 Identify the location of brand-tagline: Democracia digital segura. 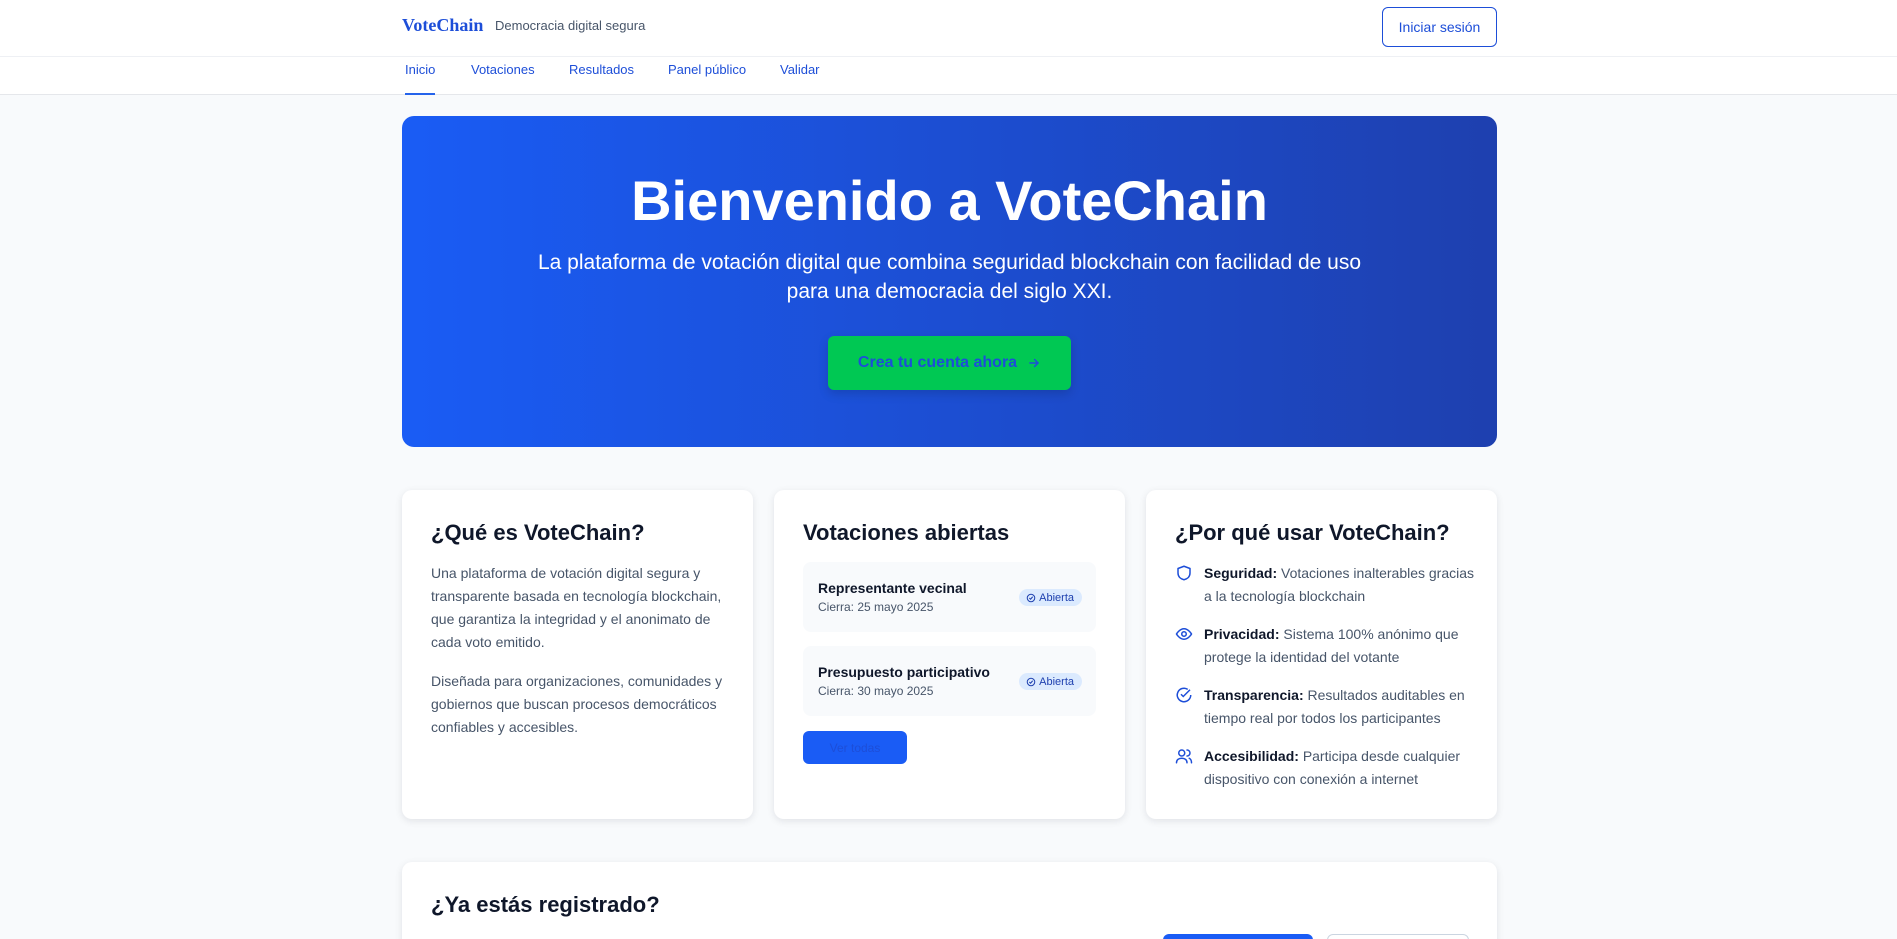
(570, 25).